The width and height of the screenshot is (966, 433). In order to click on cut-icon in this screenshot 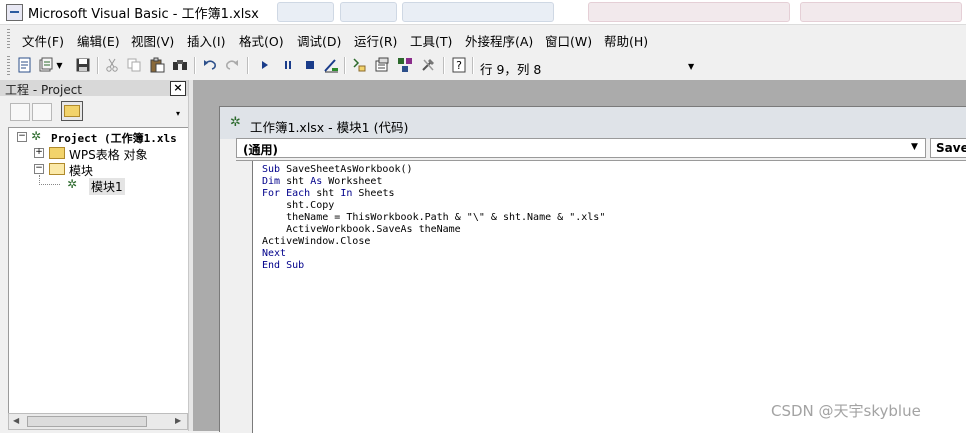, I will do `click(112, 65)`.